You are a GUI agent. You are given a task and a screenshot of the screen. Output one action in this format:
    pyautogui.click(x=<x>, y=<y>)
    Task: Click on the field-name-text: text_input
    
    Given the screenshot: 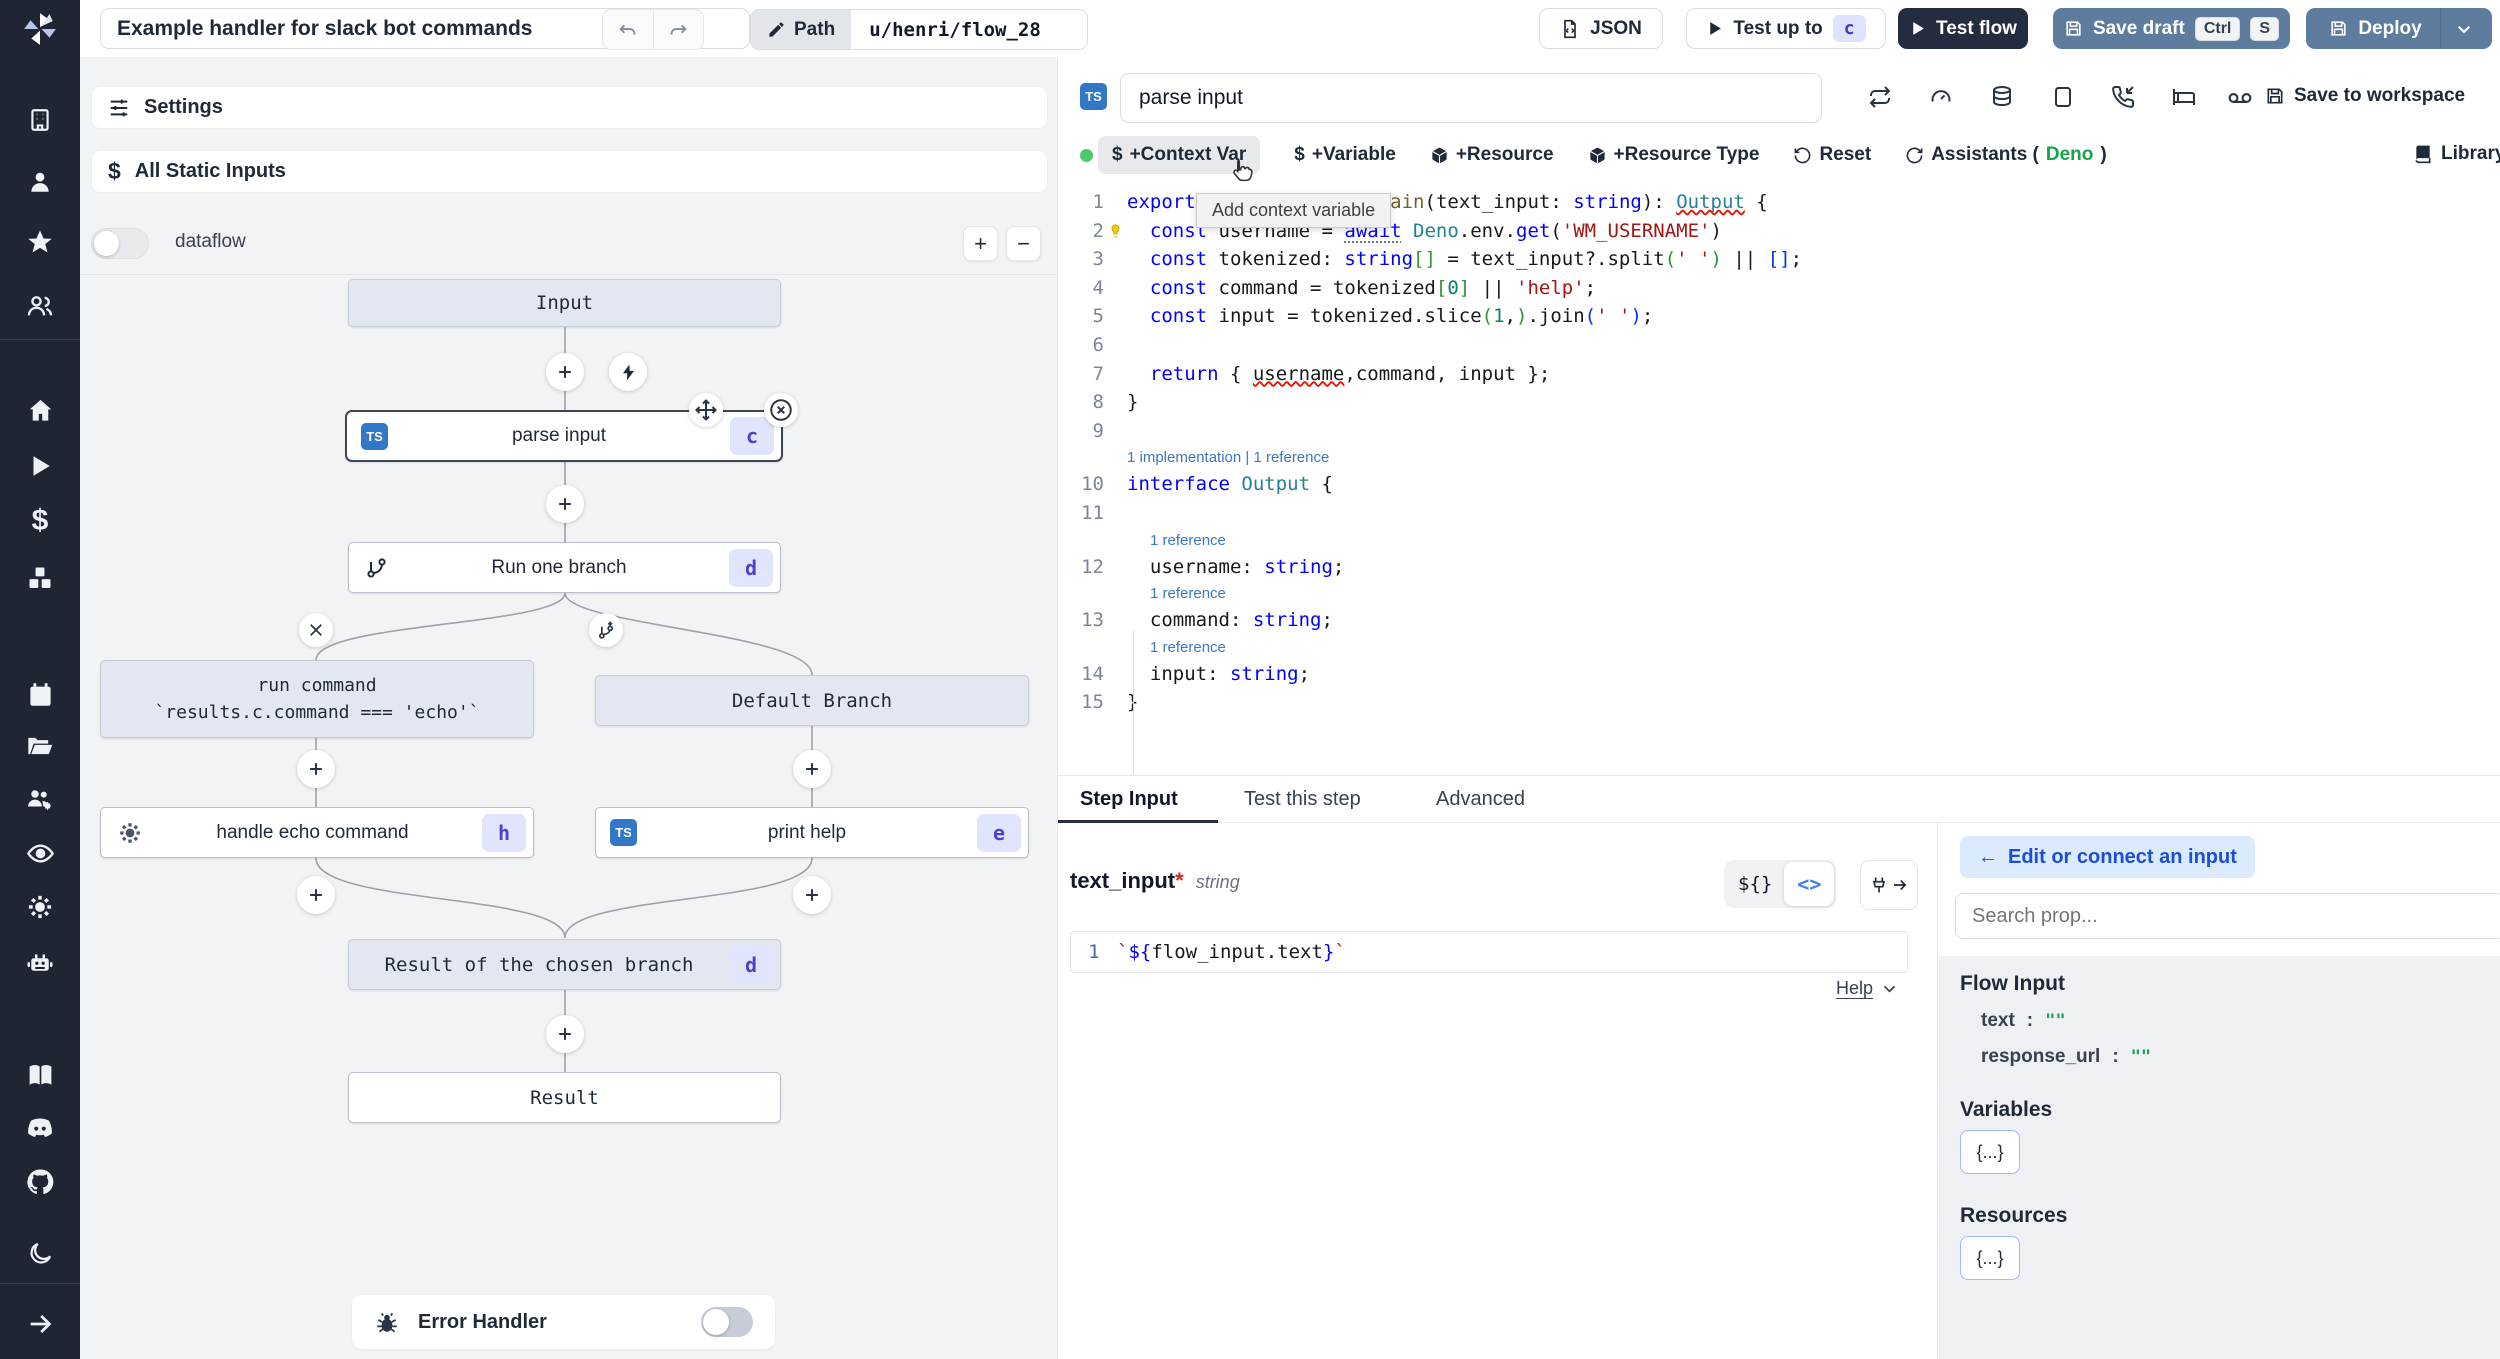 What is the action you would take?
    pyautogui.click(x=1123, y=880)
    